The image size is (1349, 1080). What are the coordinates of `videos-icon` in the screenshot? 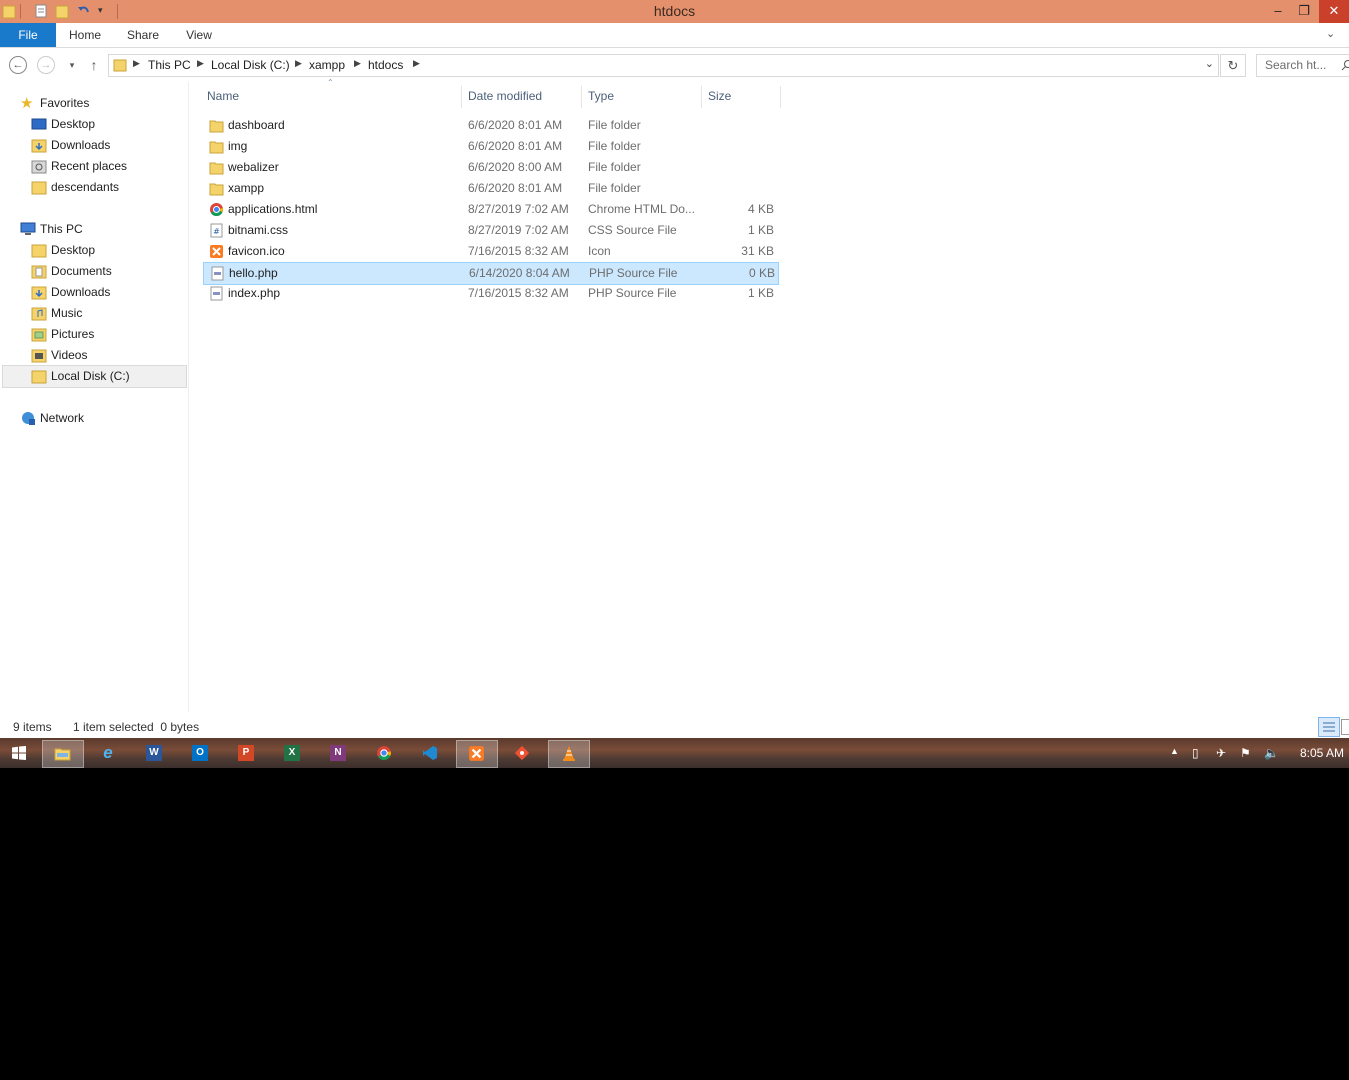 It's located at (39, 356).